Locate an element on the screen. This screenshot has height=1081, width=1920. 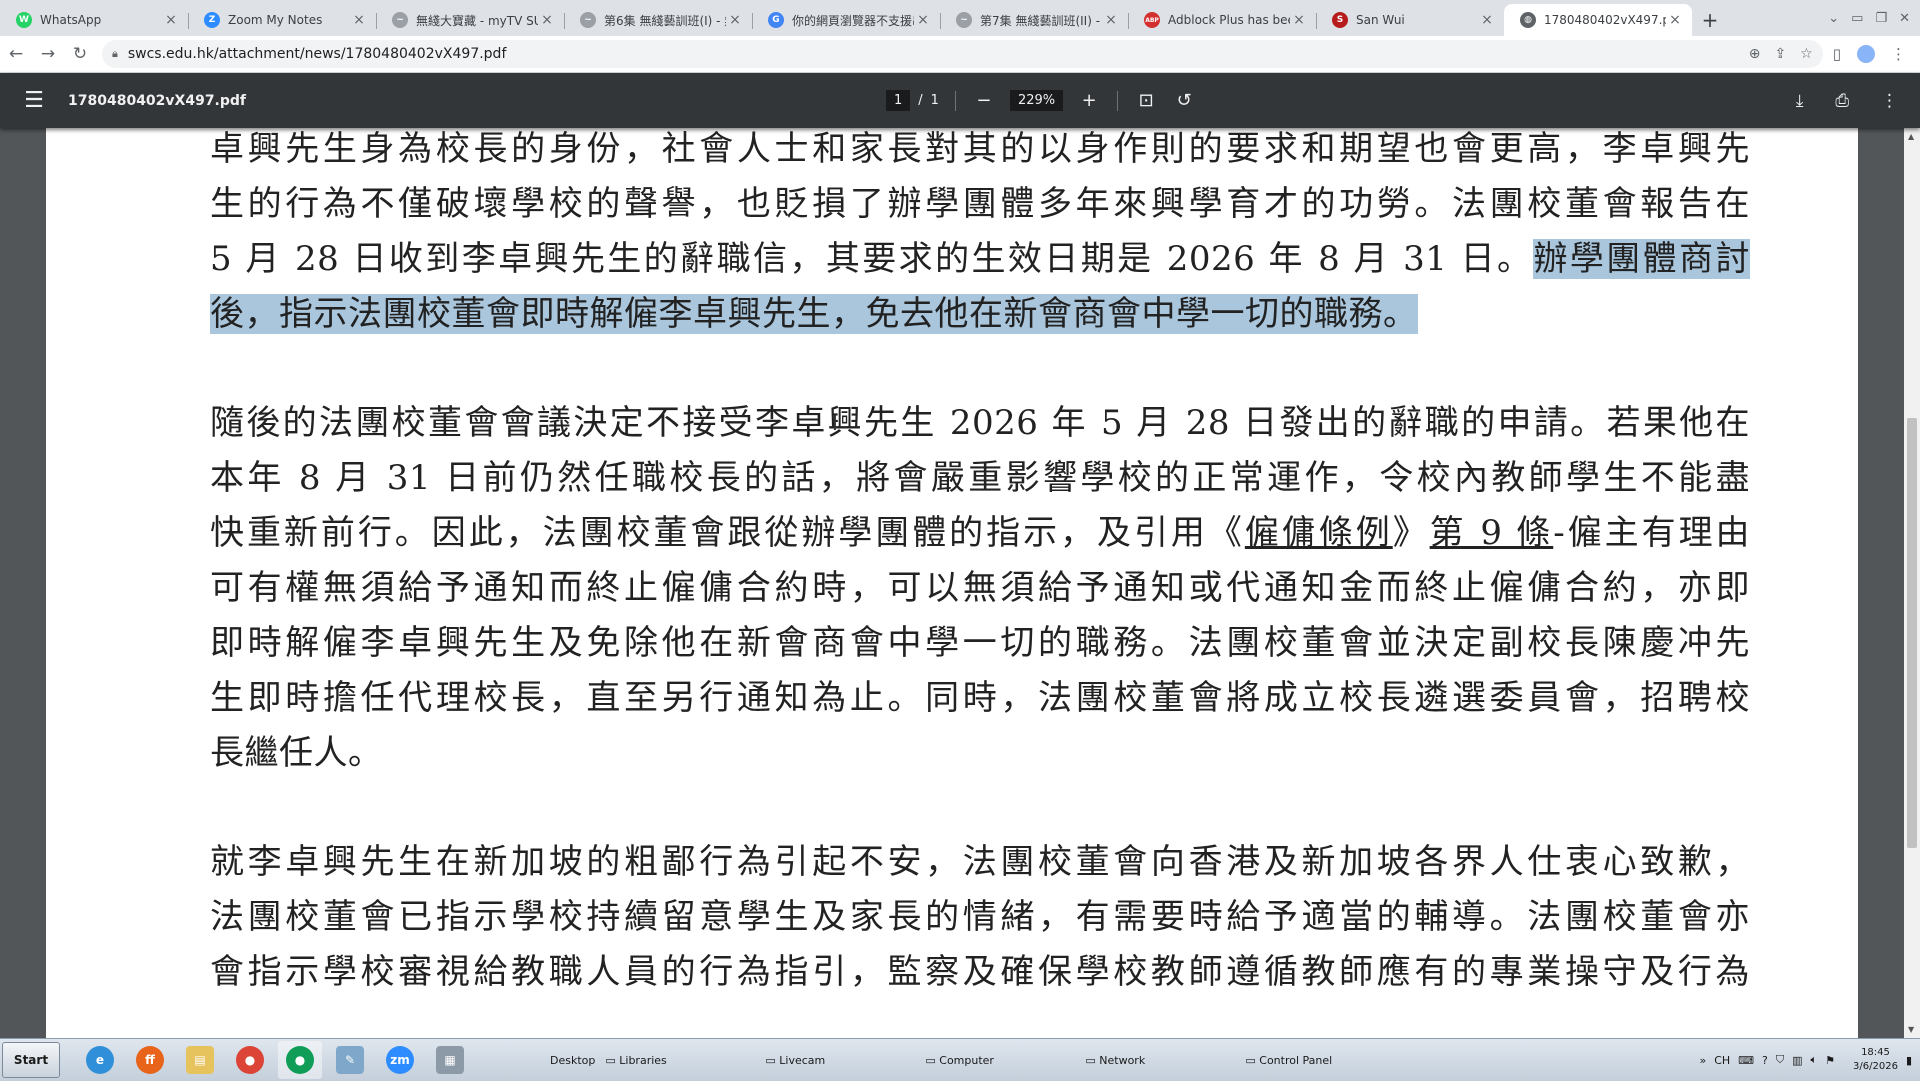
zoom-in-button: + is located at coordinates (1089, 100).